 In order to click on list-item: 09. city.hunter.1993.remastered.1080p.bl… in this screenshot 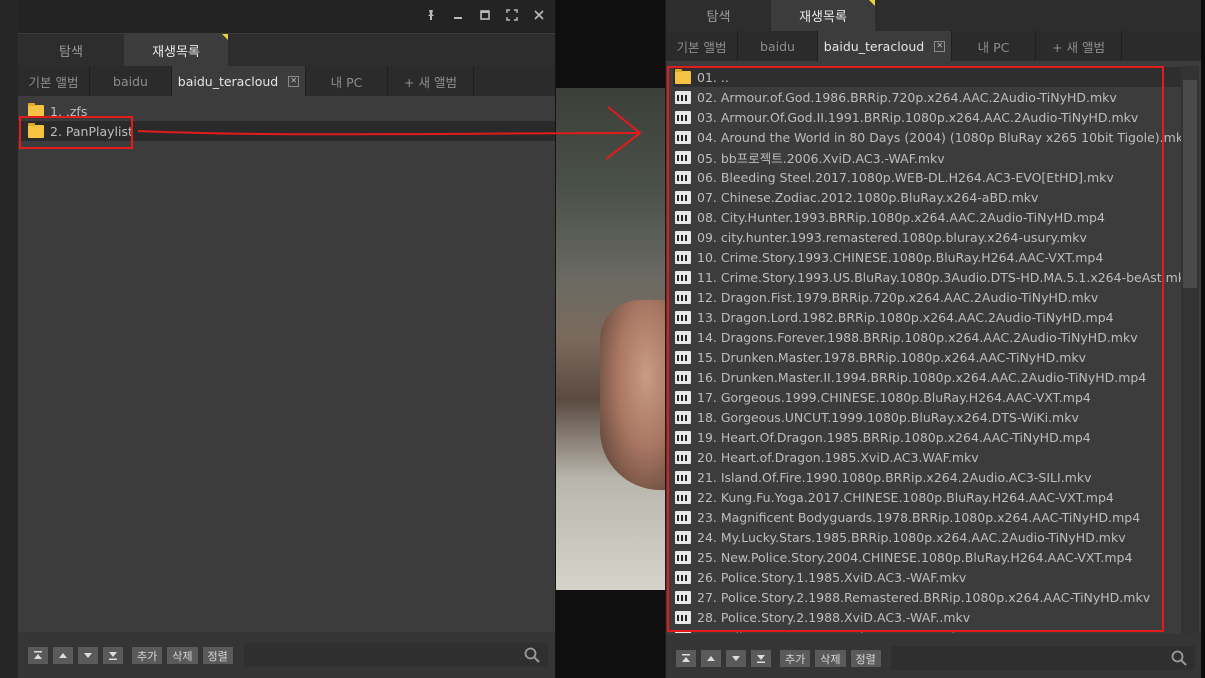, I will do `click(927, 237)`.